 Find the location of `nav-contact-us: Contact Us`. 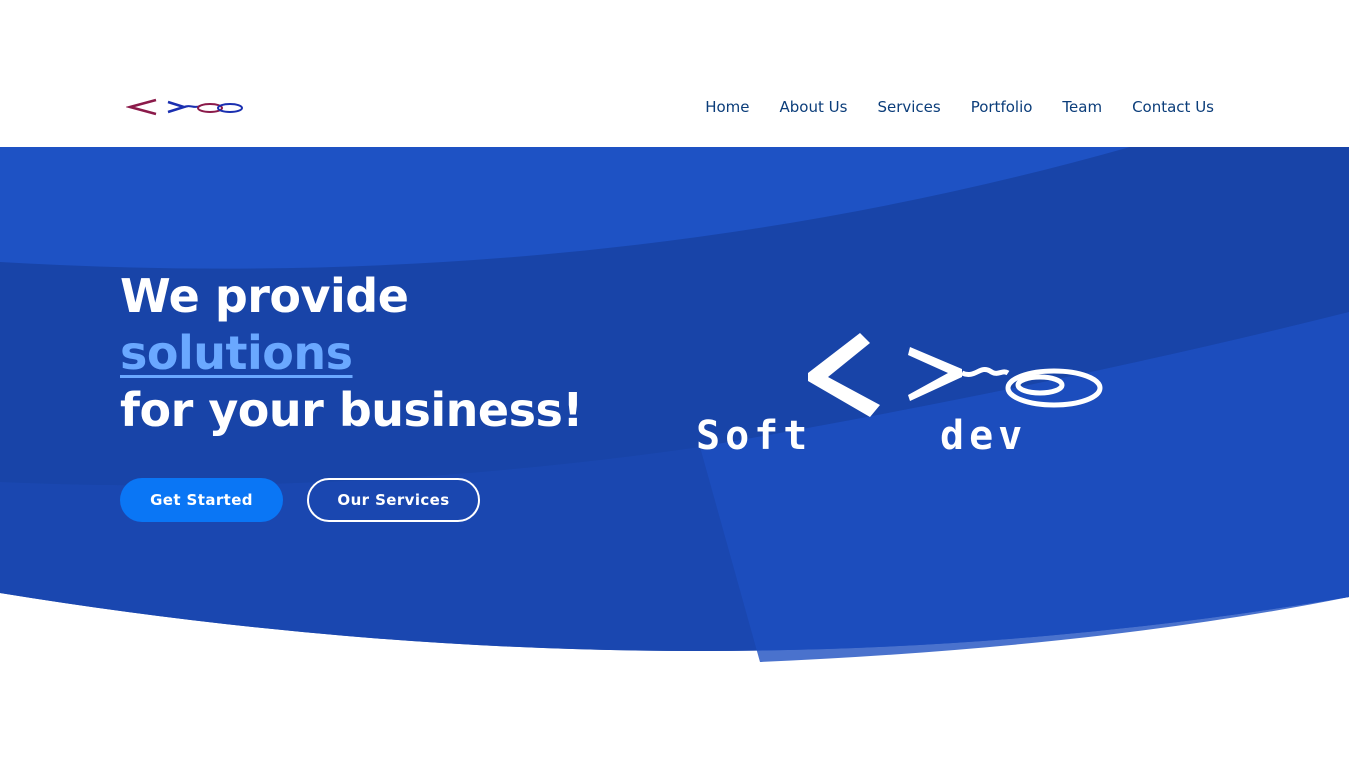

nav-contact-us: Contact Us is located at coordinates (1173, 107).